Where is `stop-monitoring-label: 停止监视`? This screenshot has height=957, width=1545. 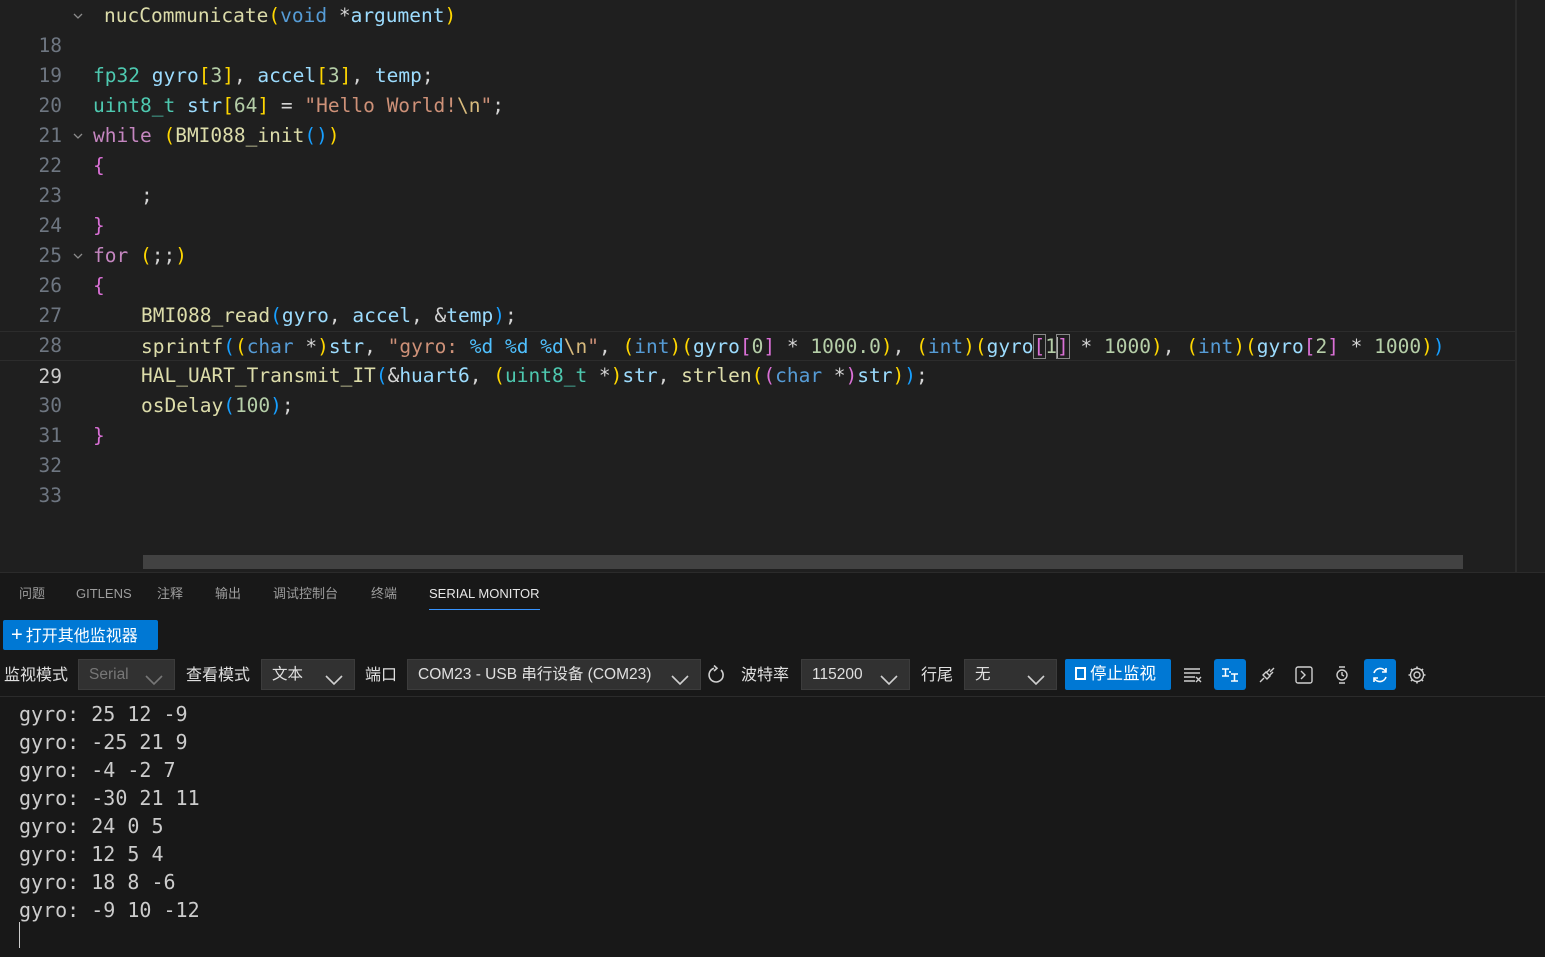 stop-monitoring-label: 停止监视 is located at coordinates (1123, 674).